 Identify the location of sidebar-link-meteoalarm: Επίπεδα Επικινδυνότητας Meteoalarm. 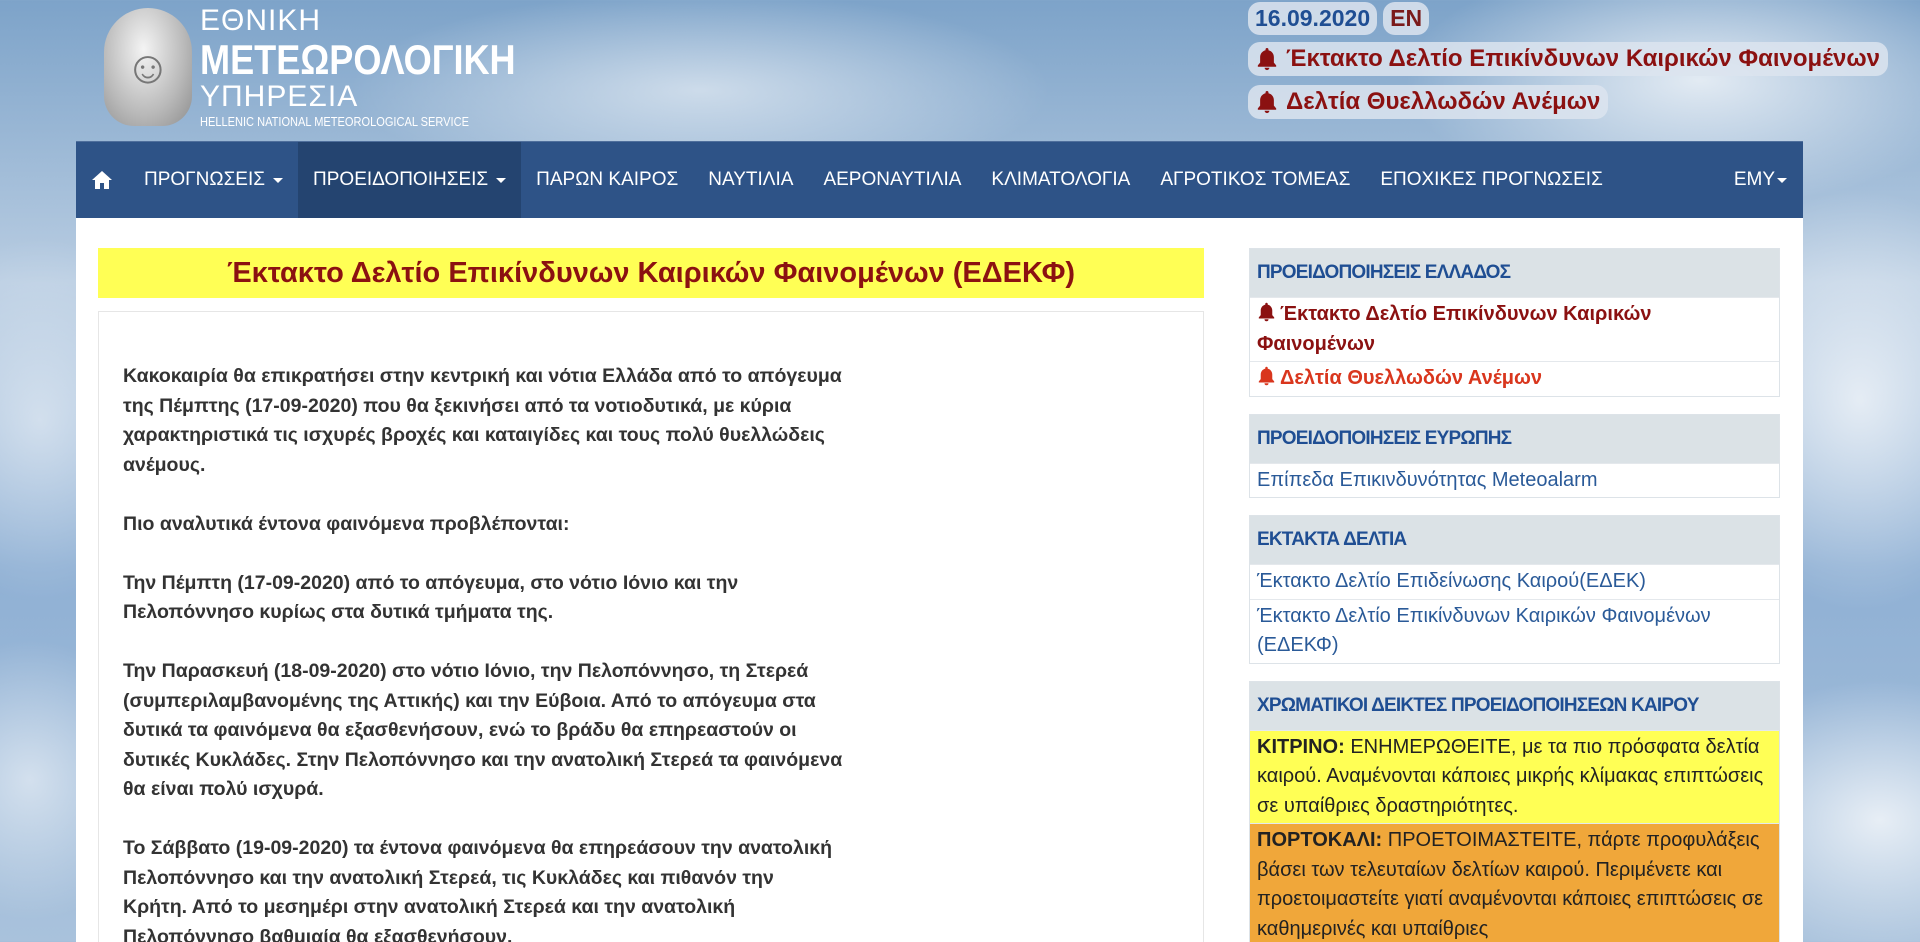
(1514, 480).